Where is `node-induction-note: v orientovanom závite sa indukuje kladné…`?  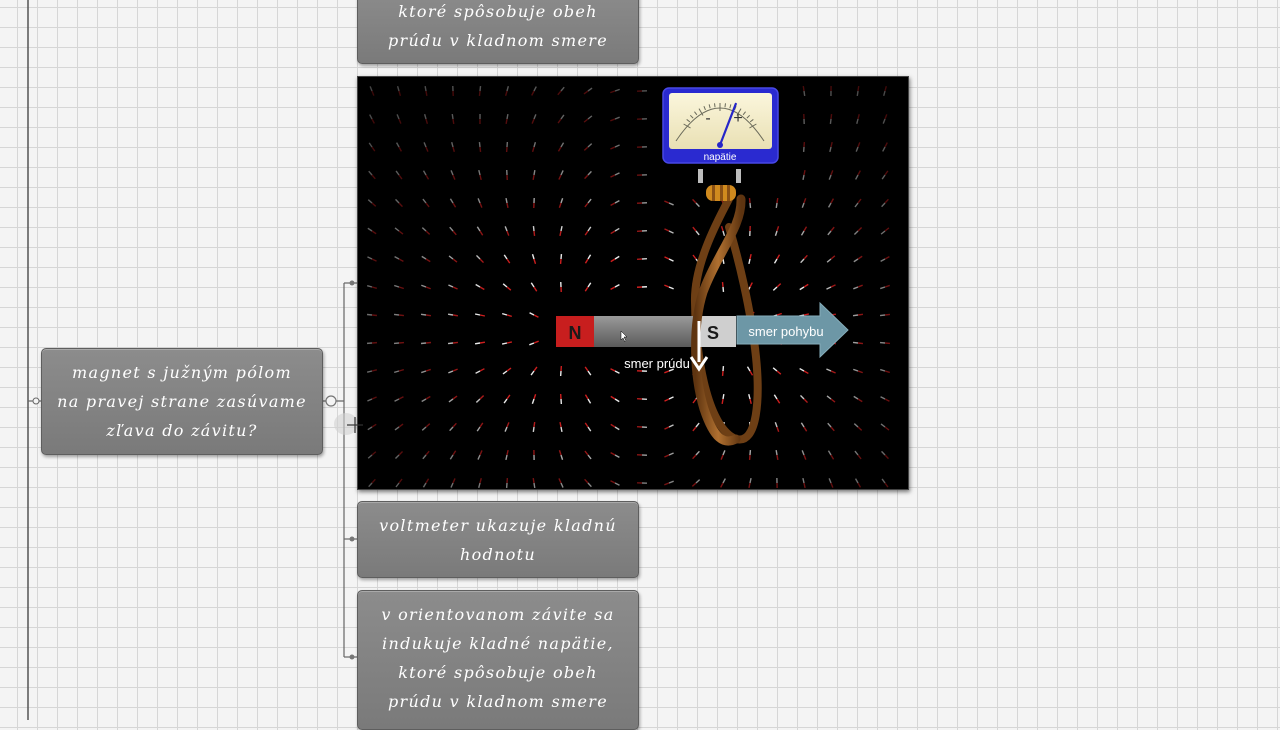
node-induction-note: v orientovanom závite sa indukuje kladné… is located at coordinates (498, 660).